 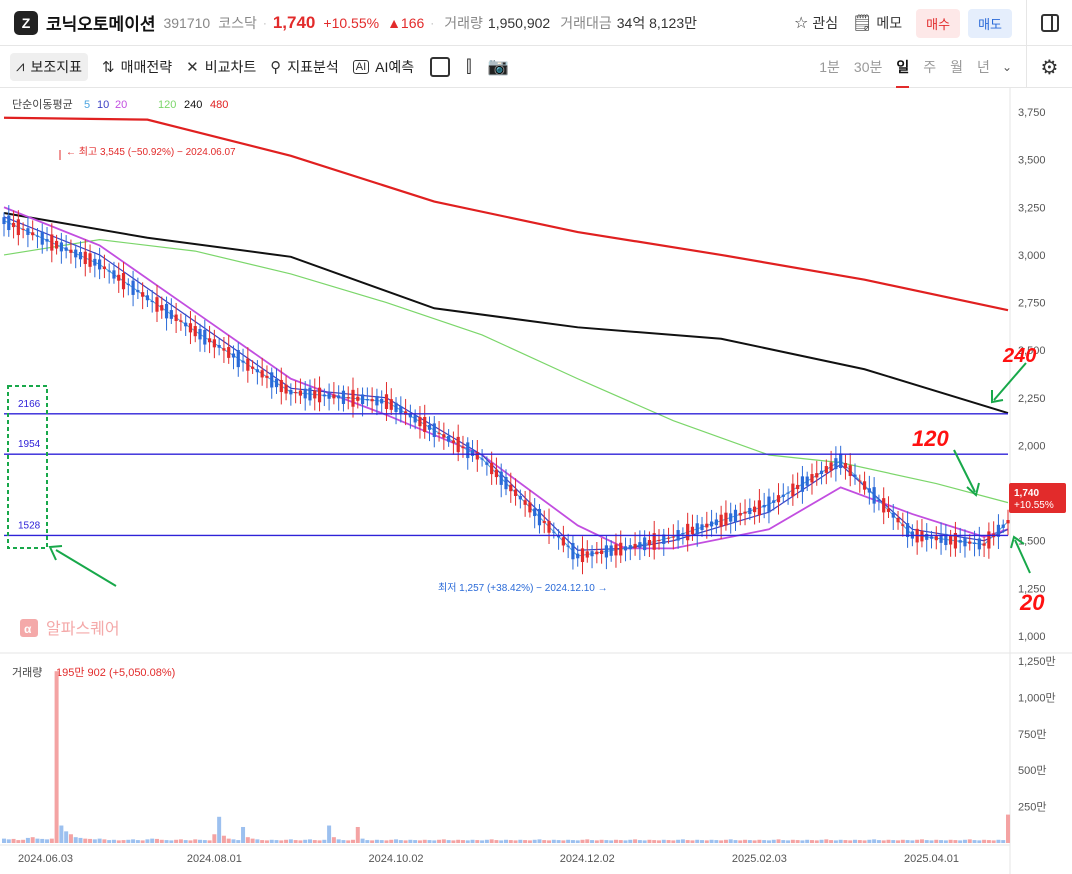 What do you see at coordinates (877, 23) in the screenshot?
I see `memo-button: 🗒 메모` at bounding box center [877, 23].